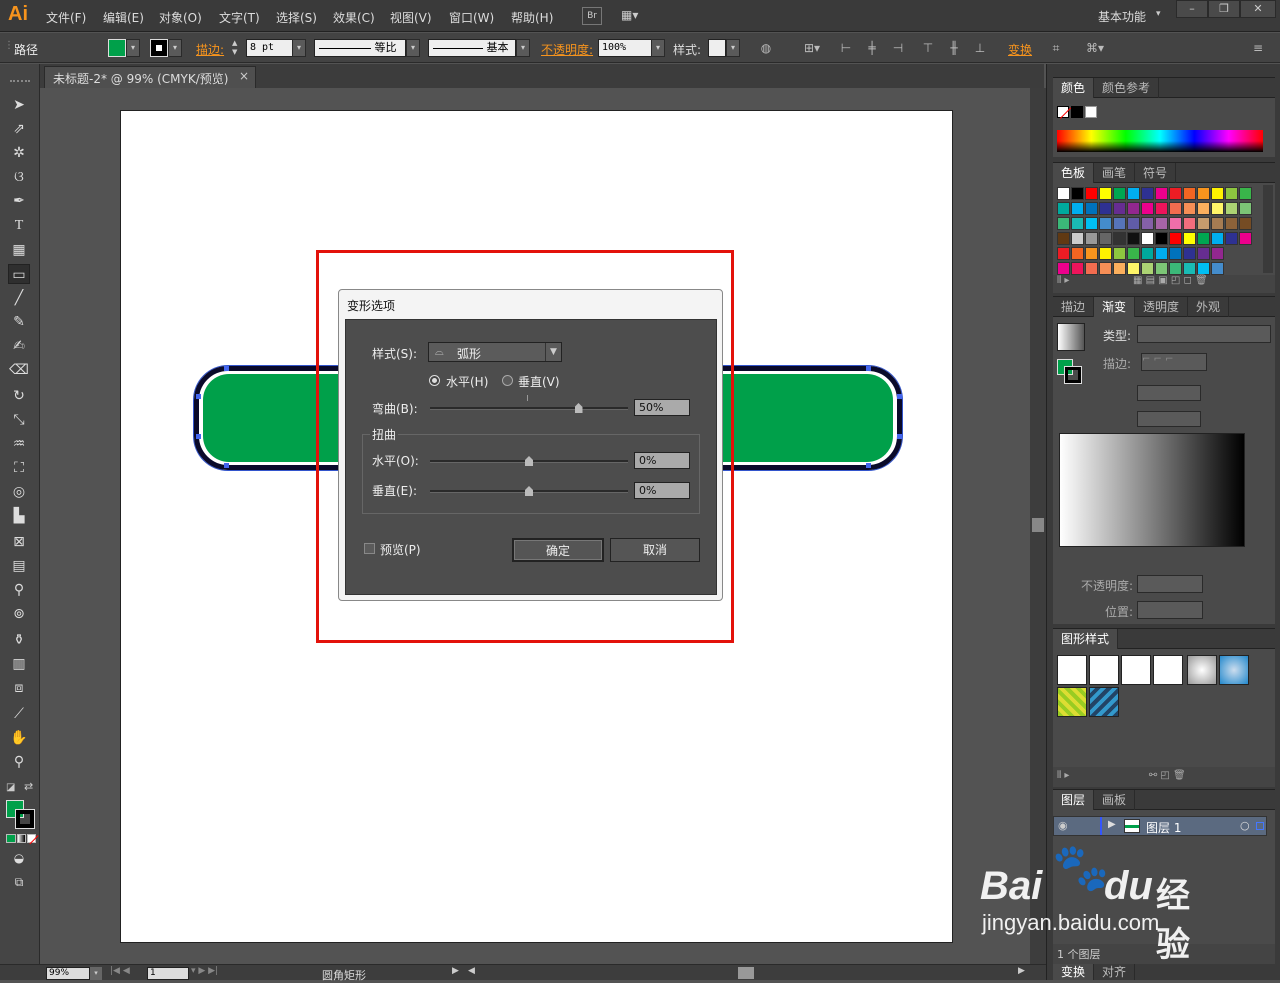  What do you see at coordinates (19, 226) in the screenshot?
I see `type-tool-icon: T` at bounding box center [19, 226].